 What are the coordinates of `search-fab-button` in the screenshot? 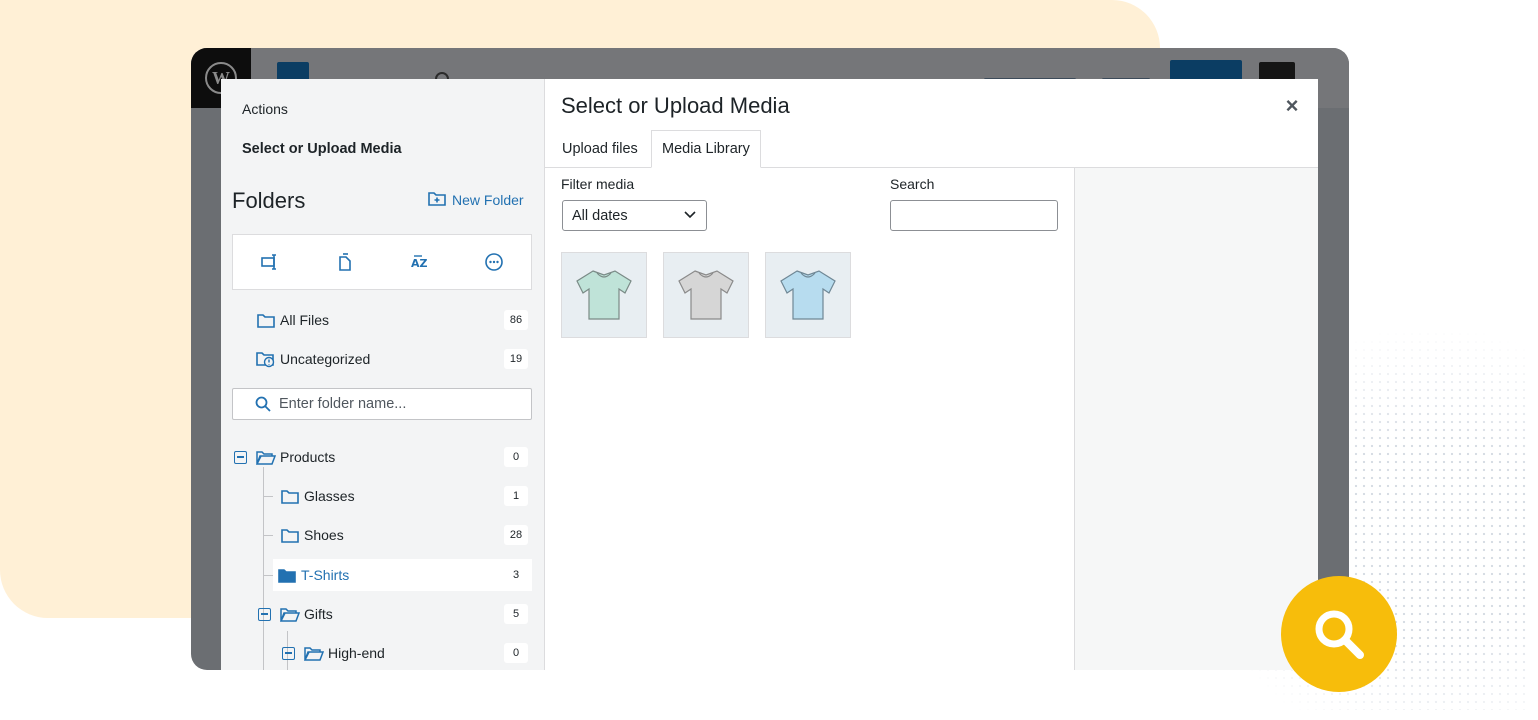 It's located at (1339, 634).